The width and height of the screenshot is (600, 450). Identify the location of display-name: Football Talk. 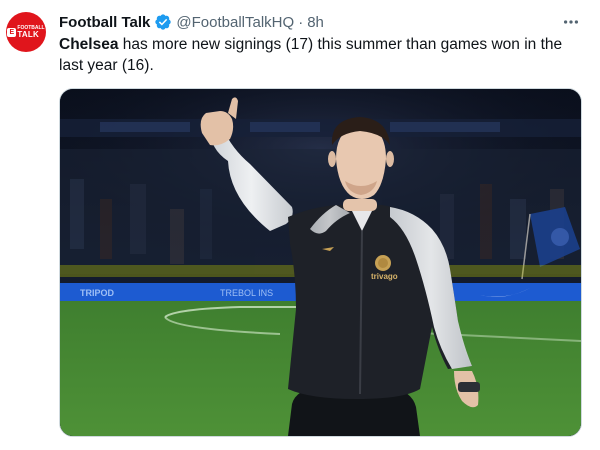
(104, 22).